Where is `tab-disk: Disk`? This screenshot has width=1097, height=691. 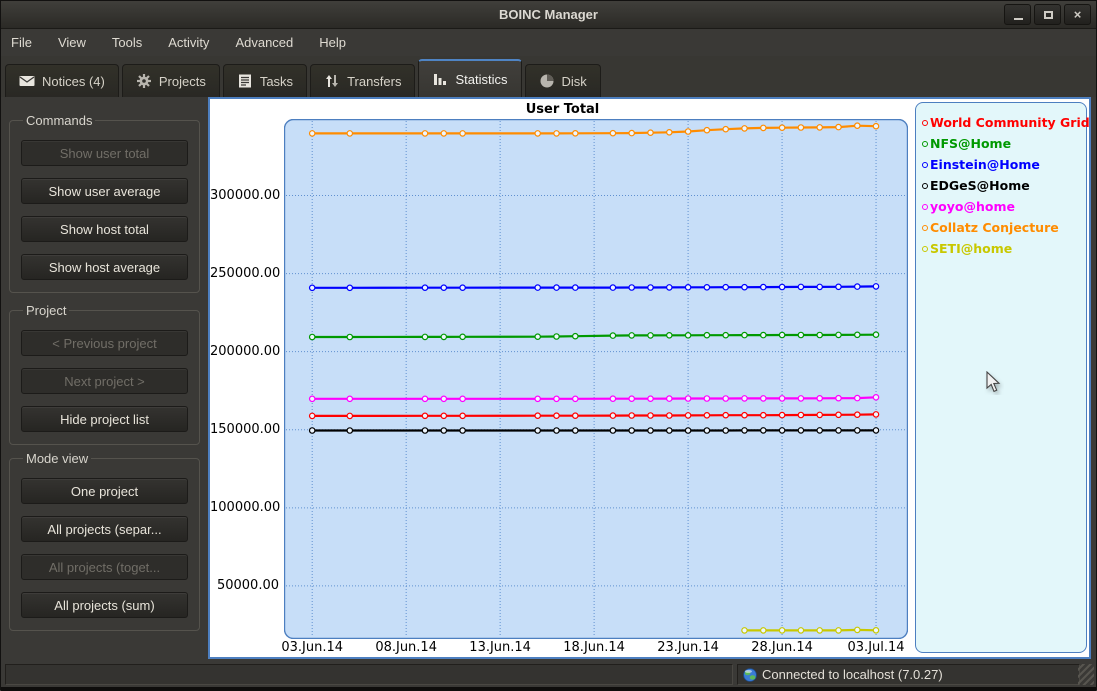
tab-disk: Disk is located at coordinates (563, 80).